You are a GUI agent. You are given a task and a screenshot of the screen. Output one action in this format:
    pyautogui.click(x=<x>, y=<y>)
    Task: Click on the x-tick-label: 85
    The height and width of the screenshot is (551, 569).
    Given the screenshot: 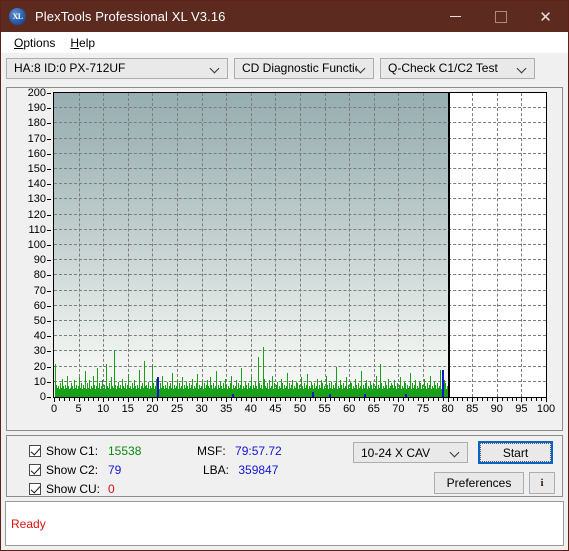 What is the action you would take?
    pyautogui.click(x=472, y=409)
    